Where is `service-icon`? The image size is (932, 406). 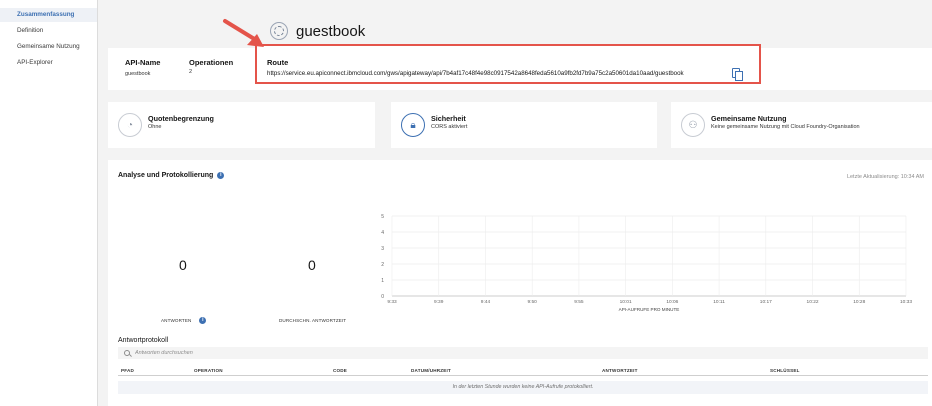 service-icon is located at coordinates (279, 31).